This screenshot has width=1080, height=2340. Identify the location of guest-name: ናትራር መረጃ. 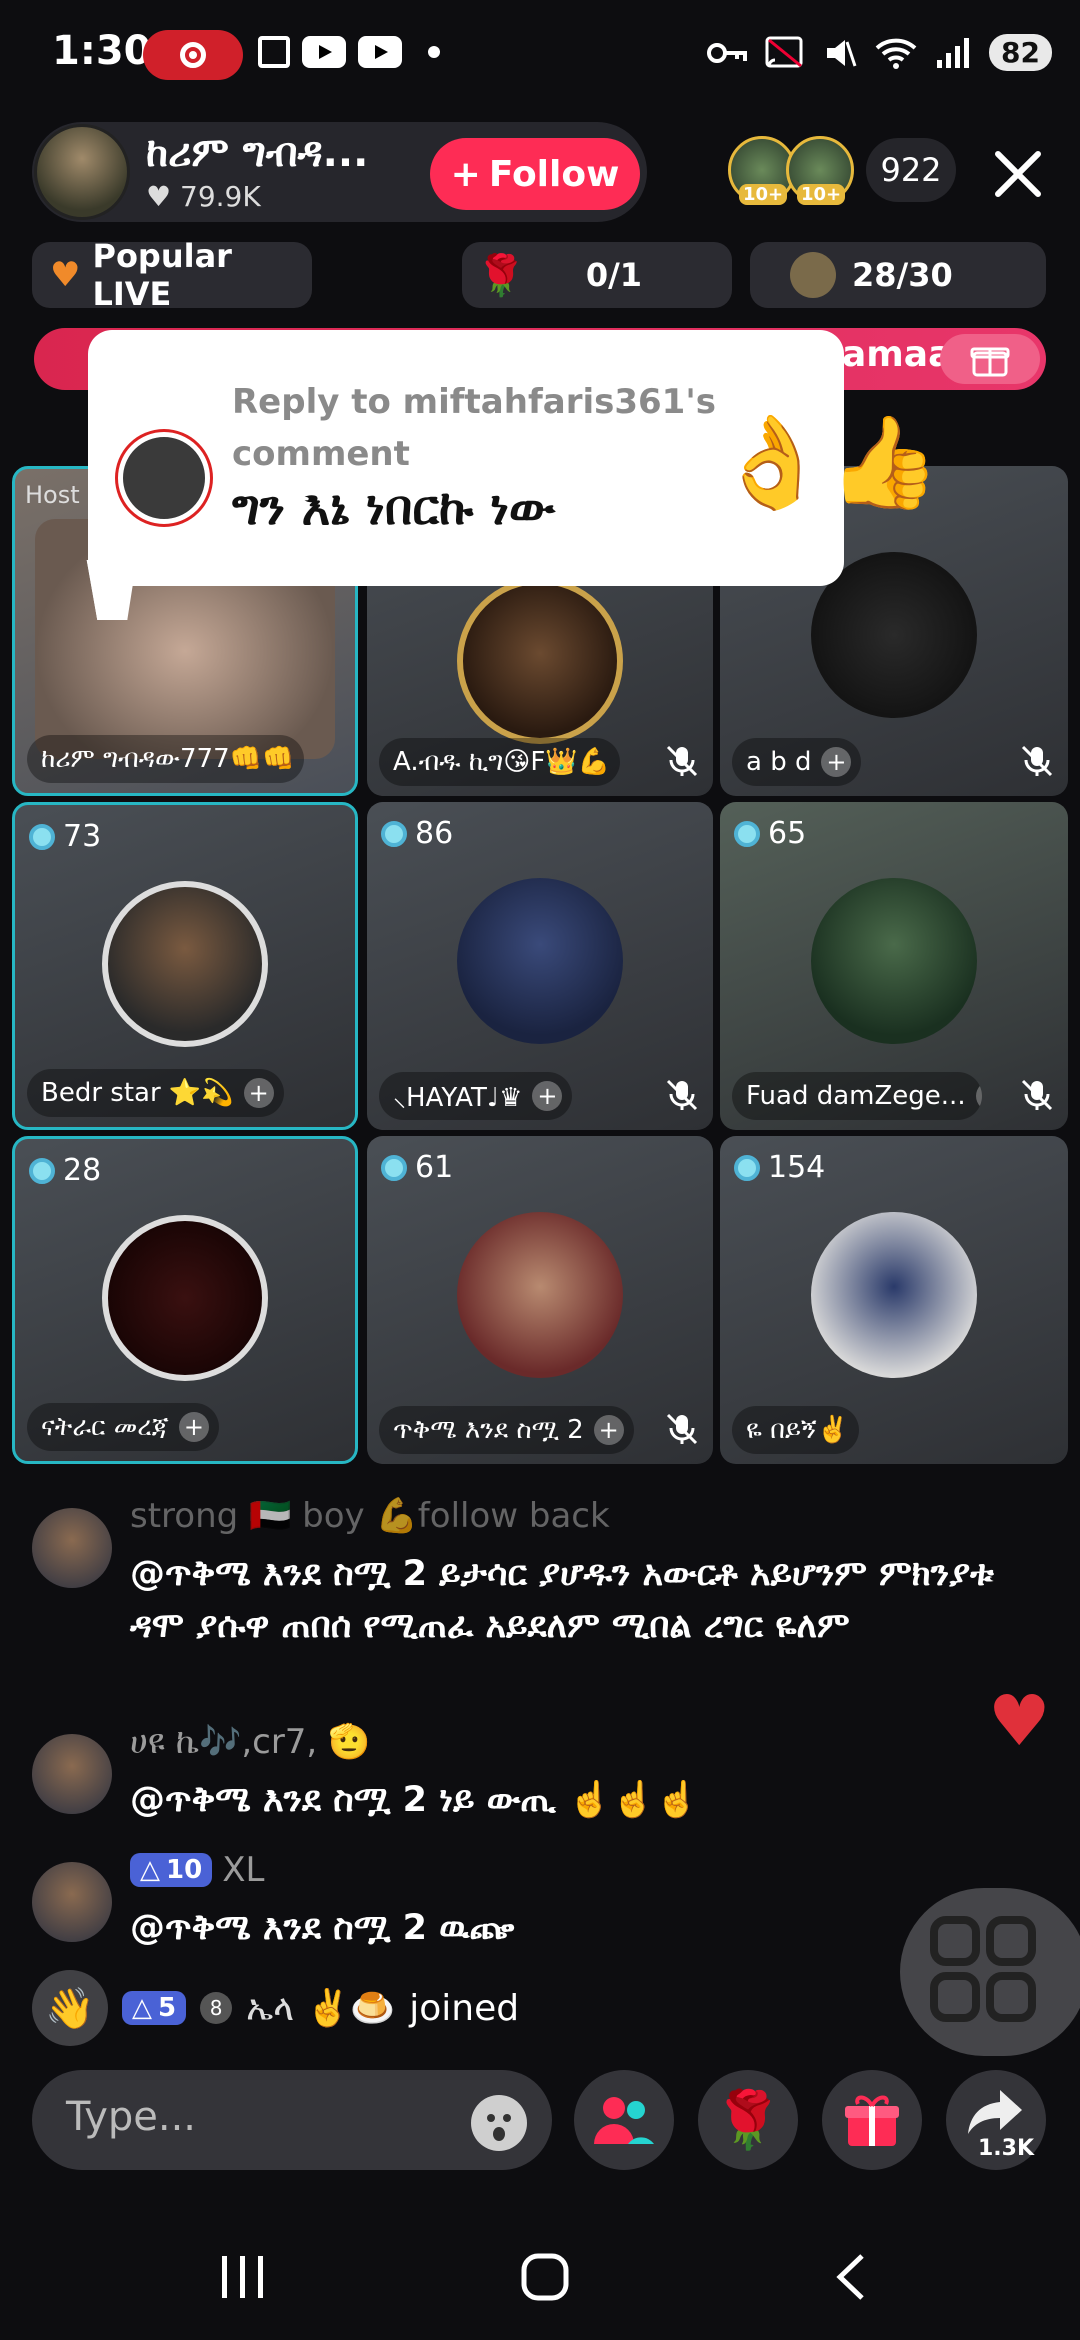
(105, 1426).